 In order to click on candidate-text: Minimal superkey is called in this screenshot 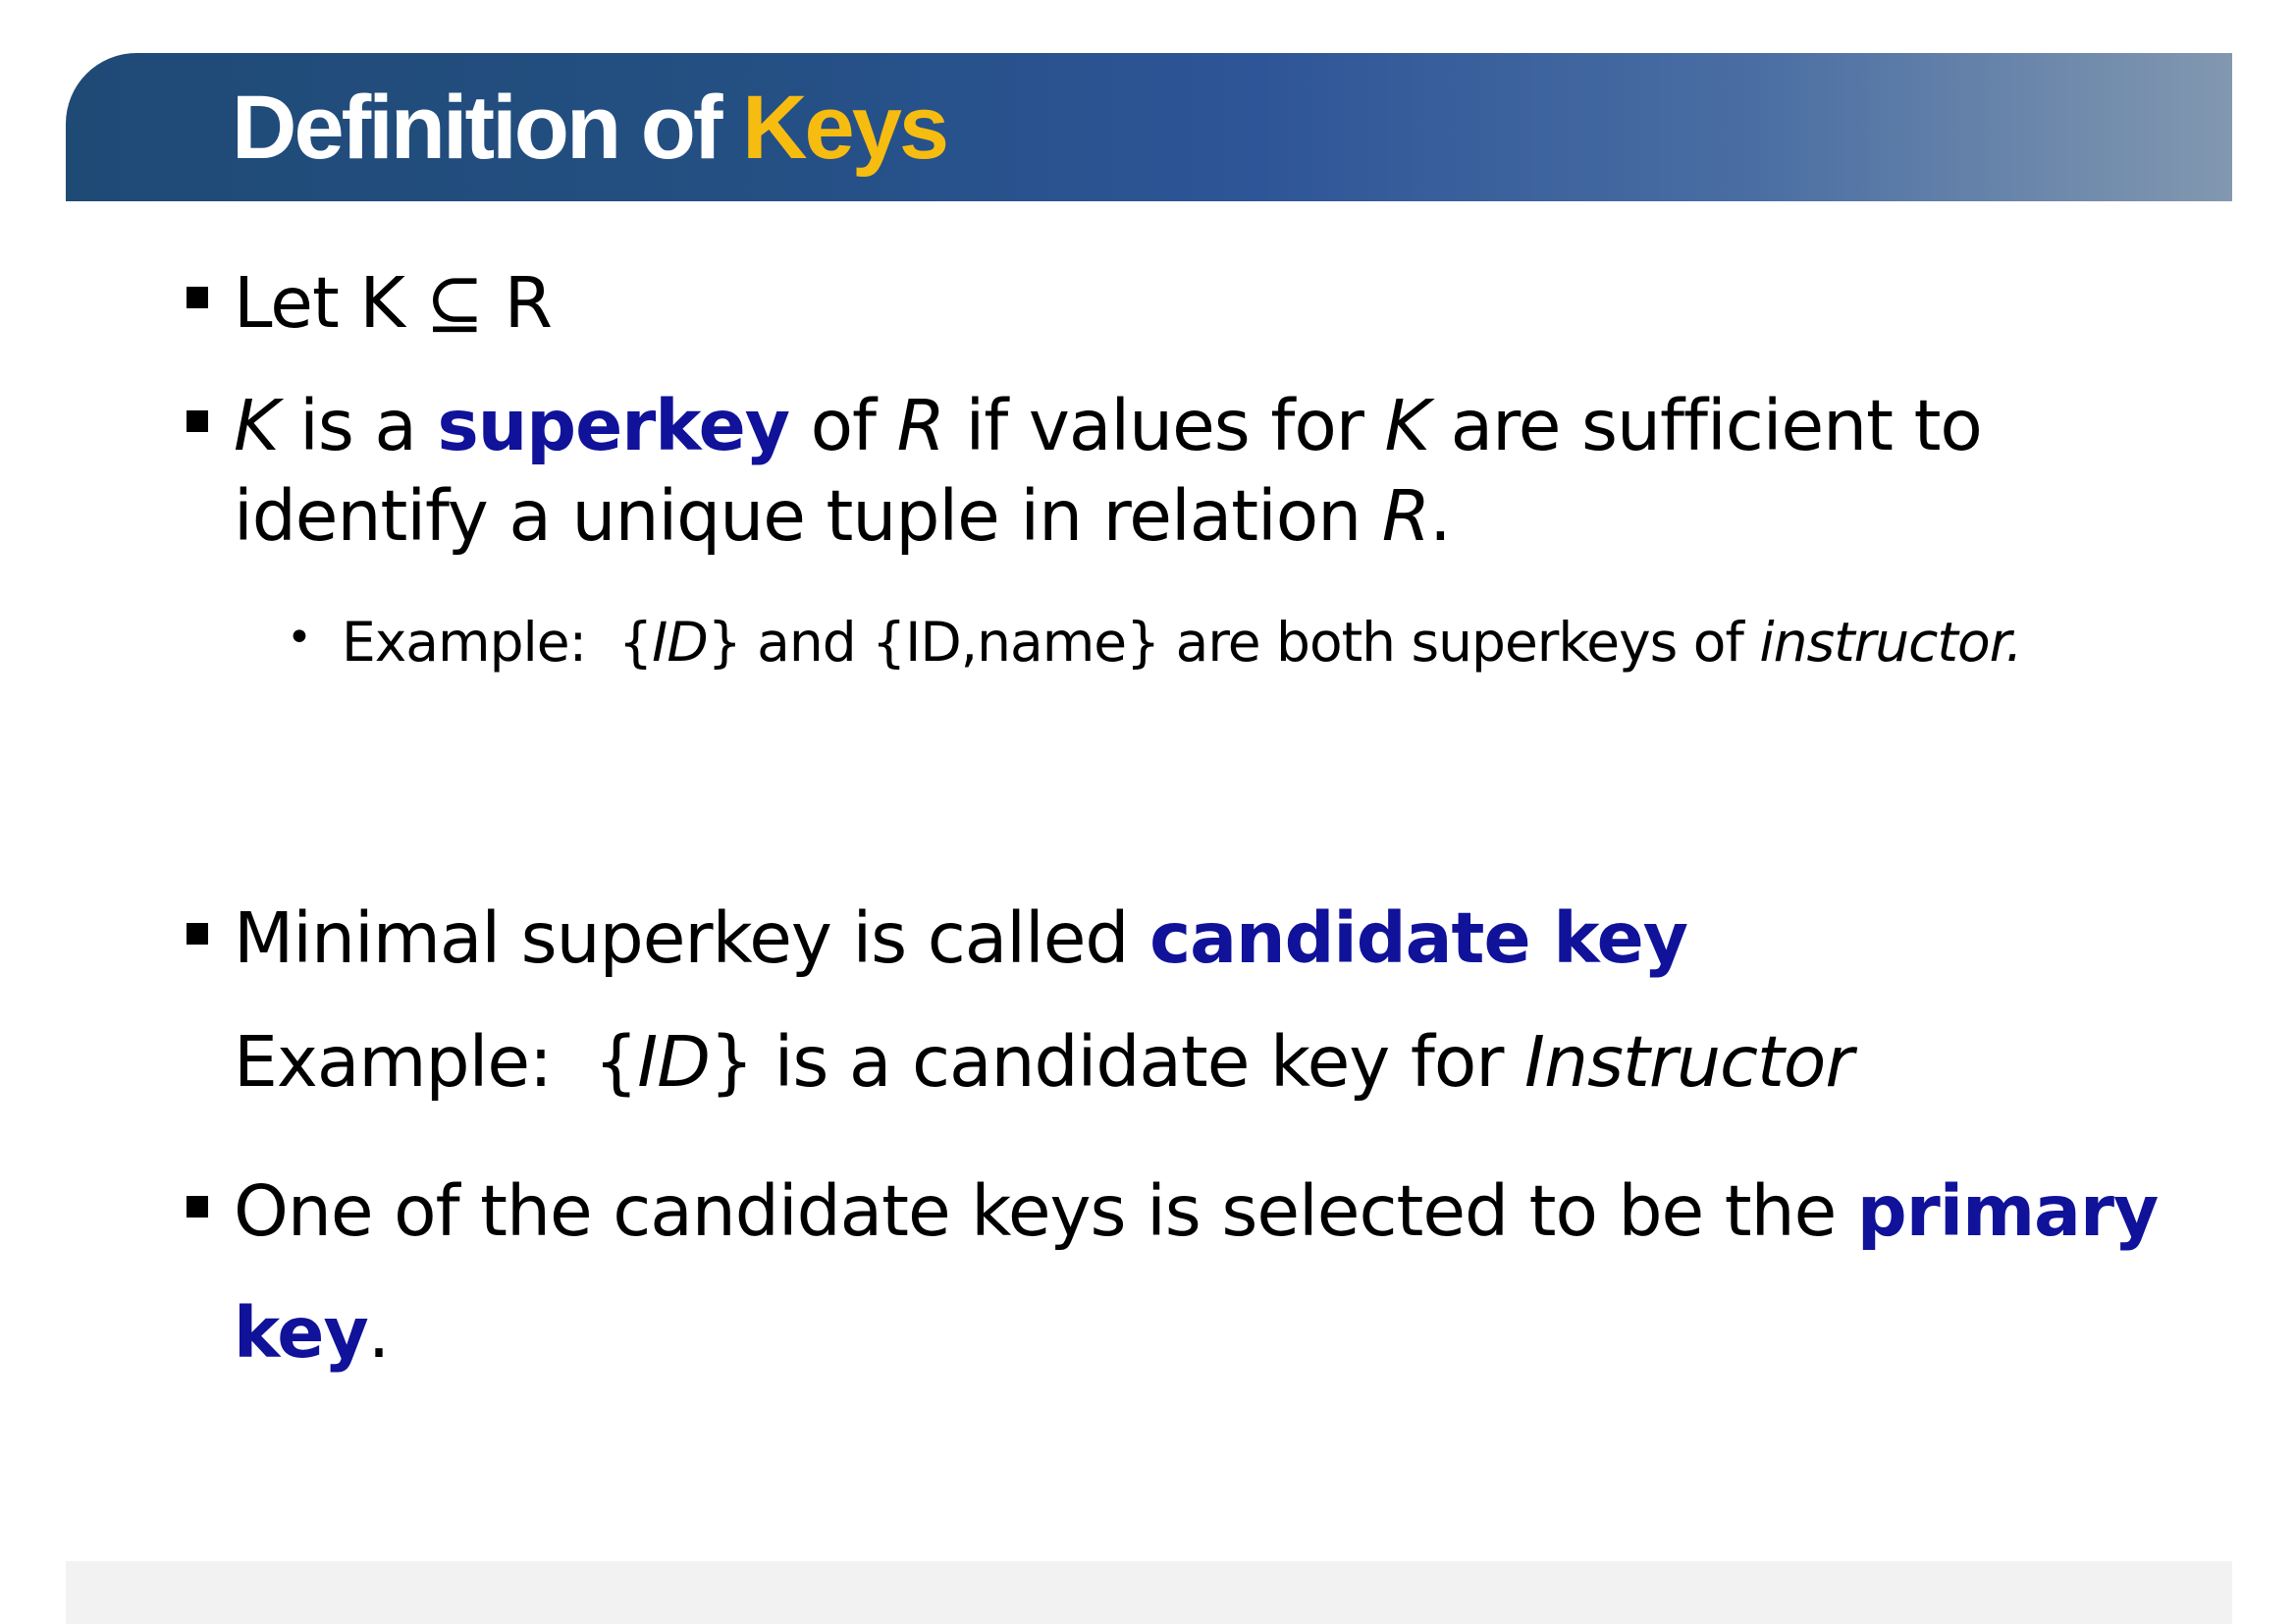, I will do `click(692, 938)`.